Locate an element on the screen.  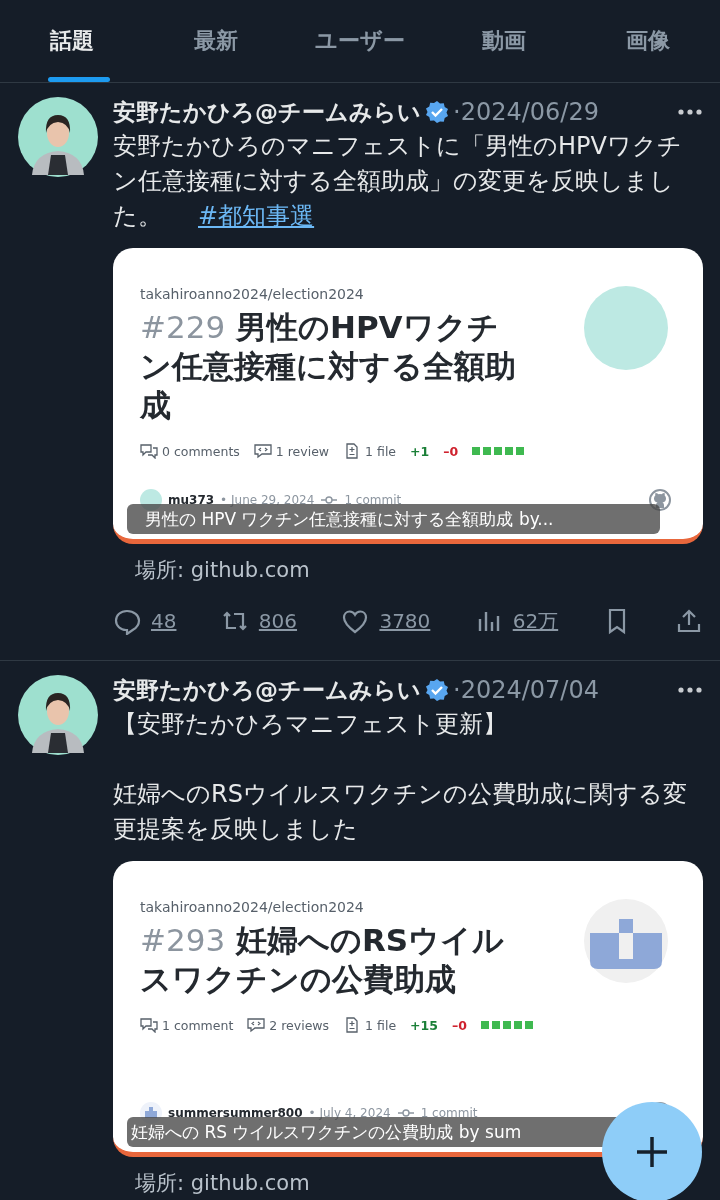
feed-tab: 画像 is located at coordinates (648, 41).